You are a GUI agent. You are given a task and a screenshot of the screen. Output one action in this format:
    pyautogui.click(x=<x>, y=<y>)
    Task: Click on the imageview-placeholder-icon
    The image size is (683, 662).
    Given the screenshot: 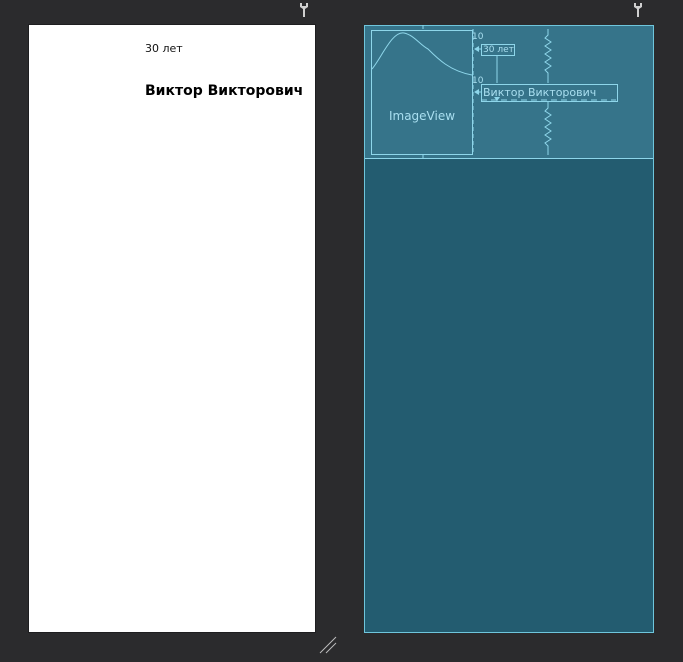 What is the action you would take?
    pyautogui.click(x=422, y=54)
    